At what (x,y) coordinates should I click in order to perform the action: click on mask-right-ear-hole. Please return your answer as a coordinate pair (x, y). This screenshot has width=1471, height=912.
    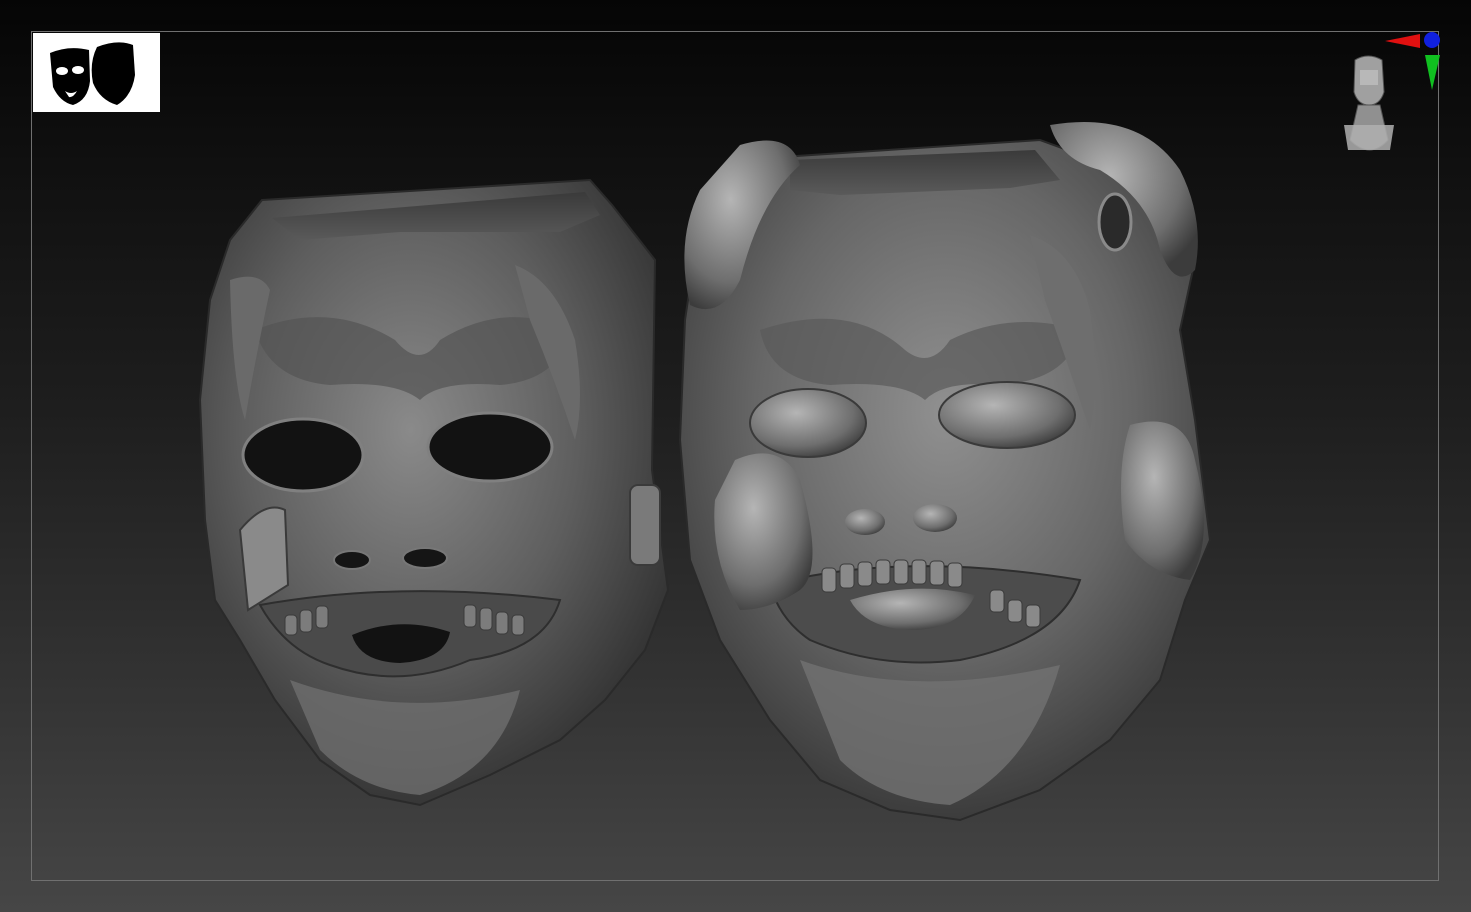
    Looking at the image, I should click on (1115, 222).